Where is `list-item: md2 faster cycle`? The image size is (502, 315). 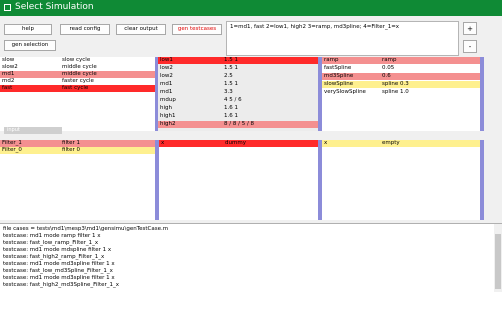
list-item: md2 faster cycle is located at coordinates (77, 81).